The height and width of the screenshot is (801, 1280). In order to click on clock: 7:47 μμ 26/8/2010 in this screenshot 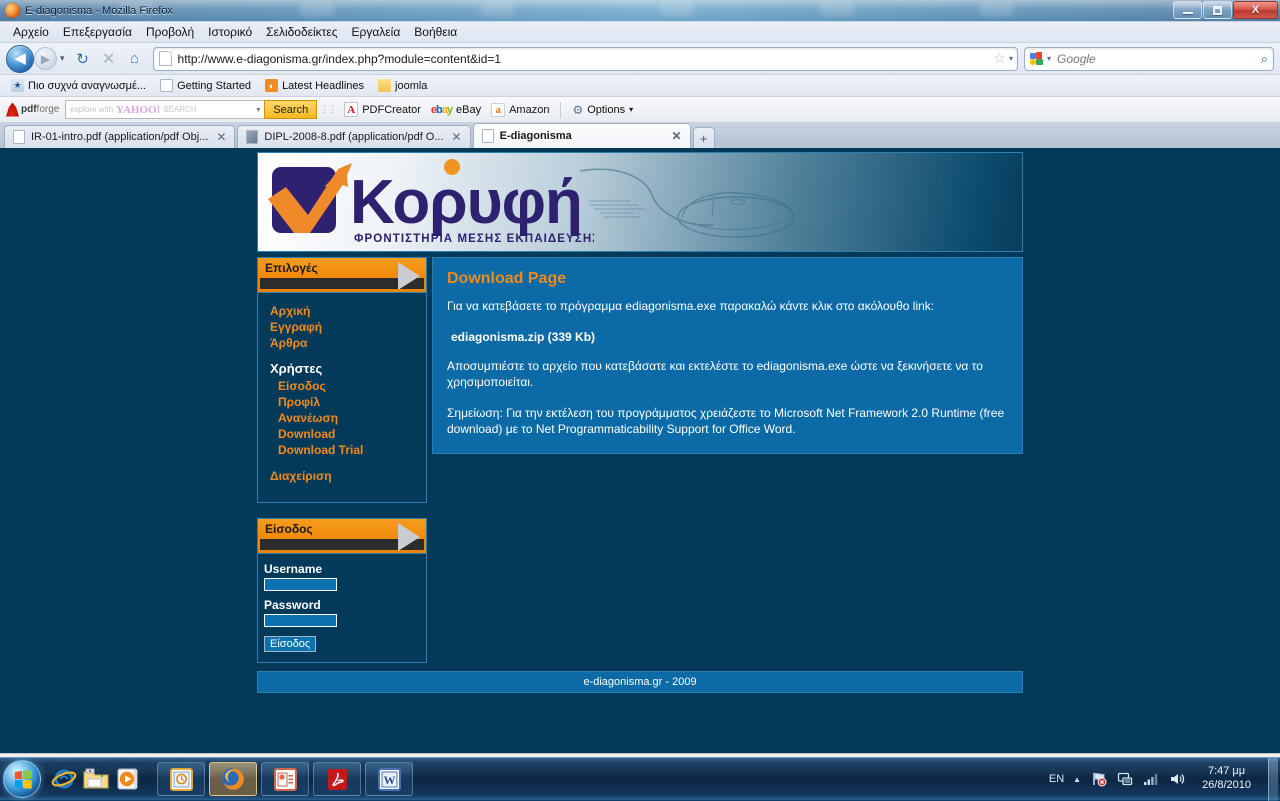, I will do `click(1226, 779)`.